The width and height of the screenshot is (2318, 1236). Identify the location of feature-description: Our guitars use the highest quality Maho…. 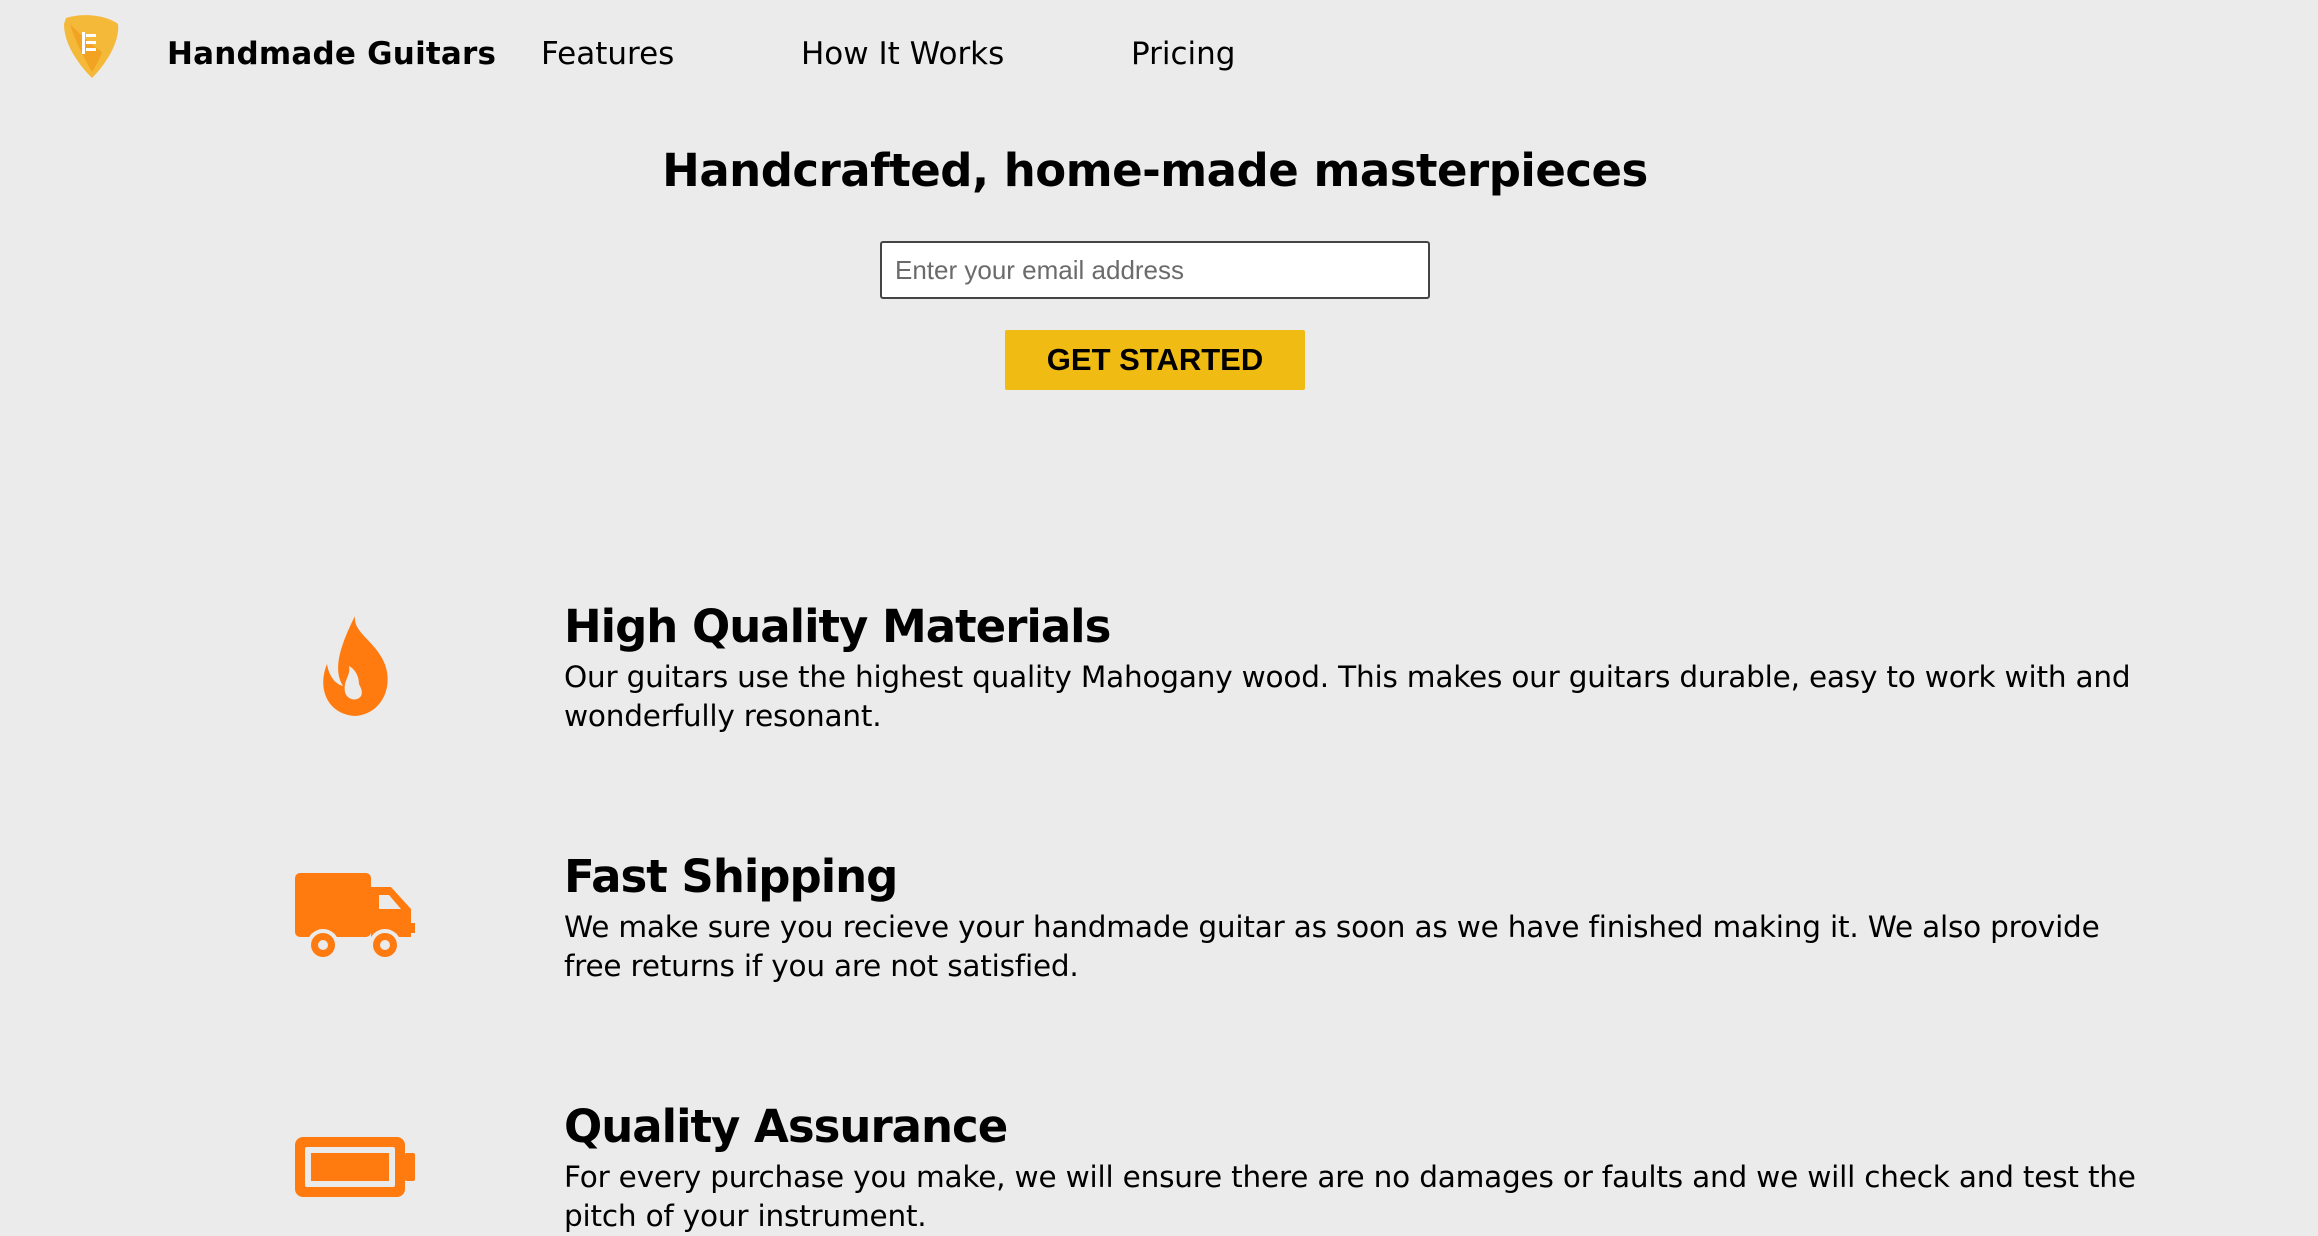
(1347, 696).